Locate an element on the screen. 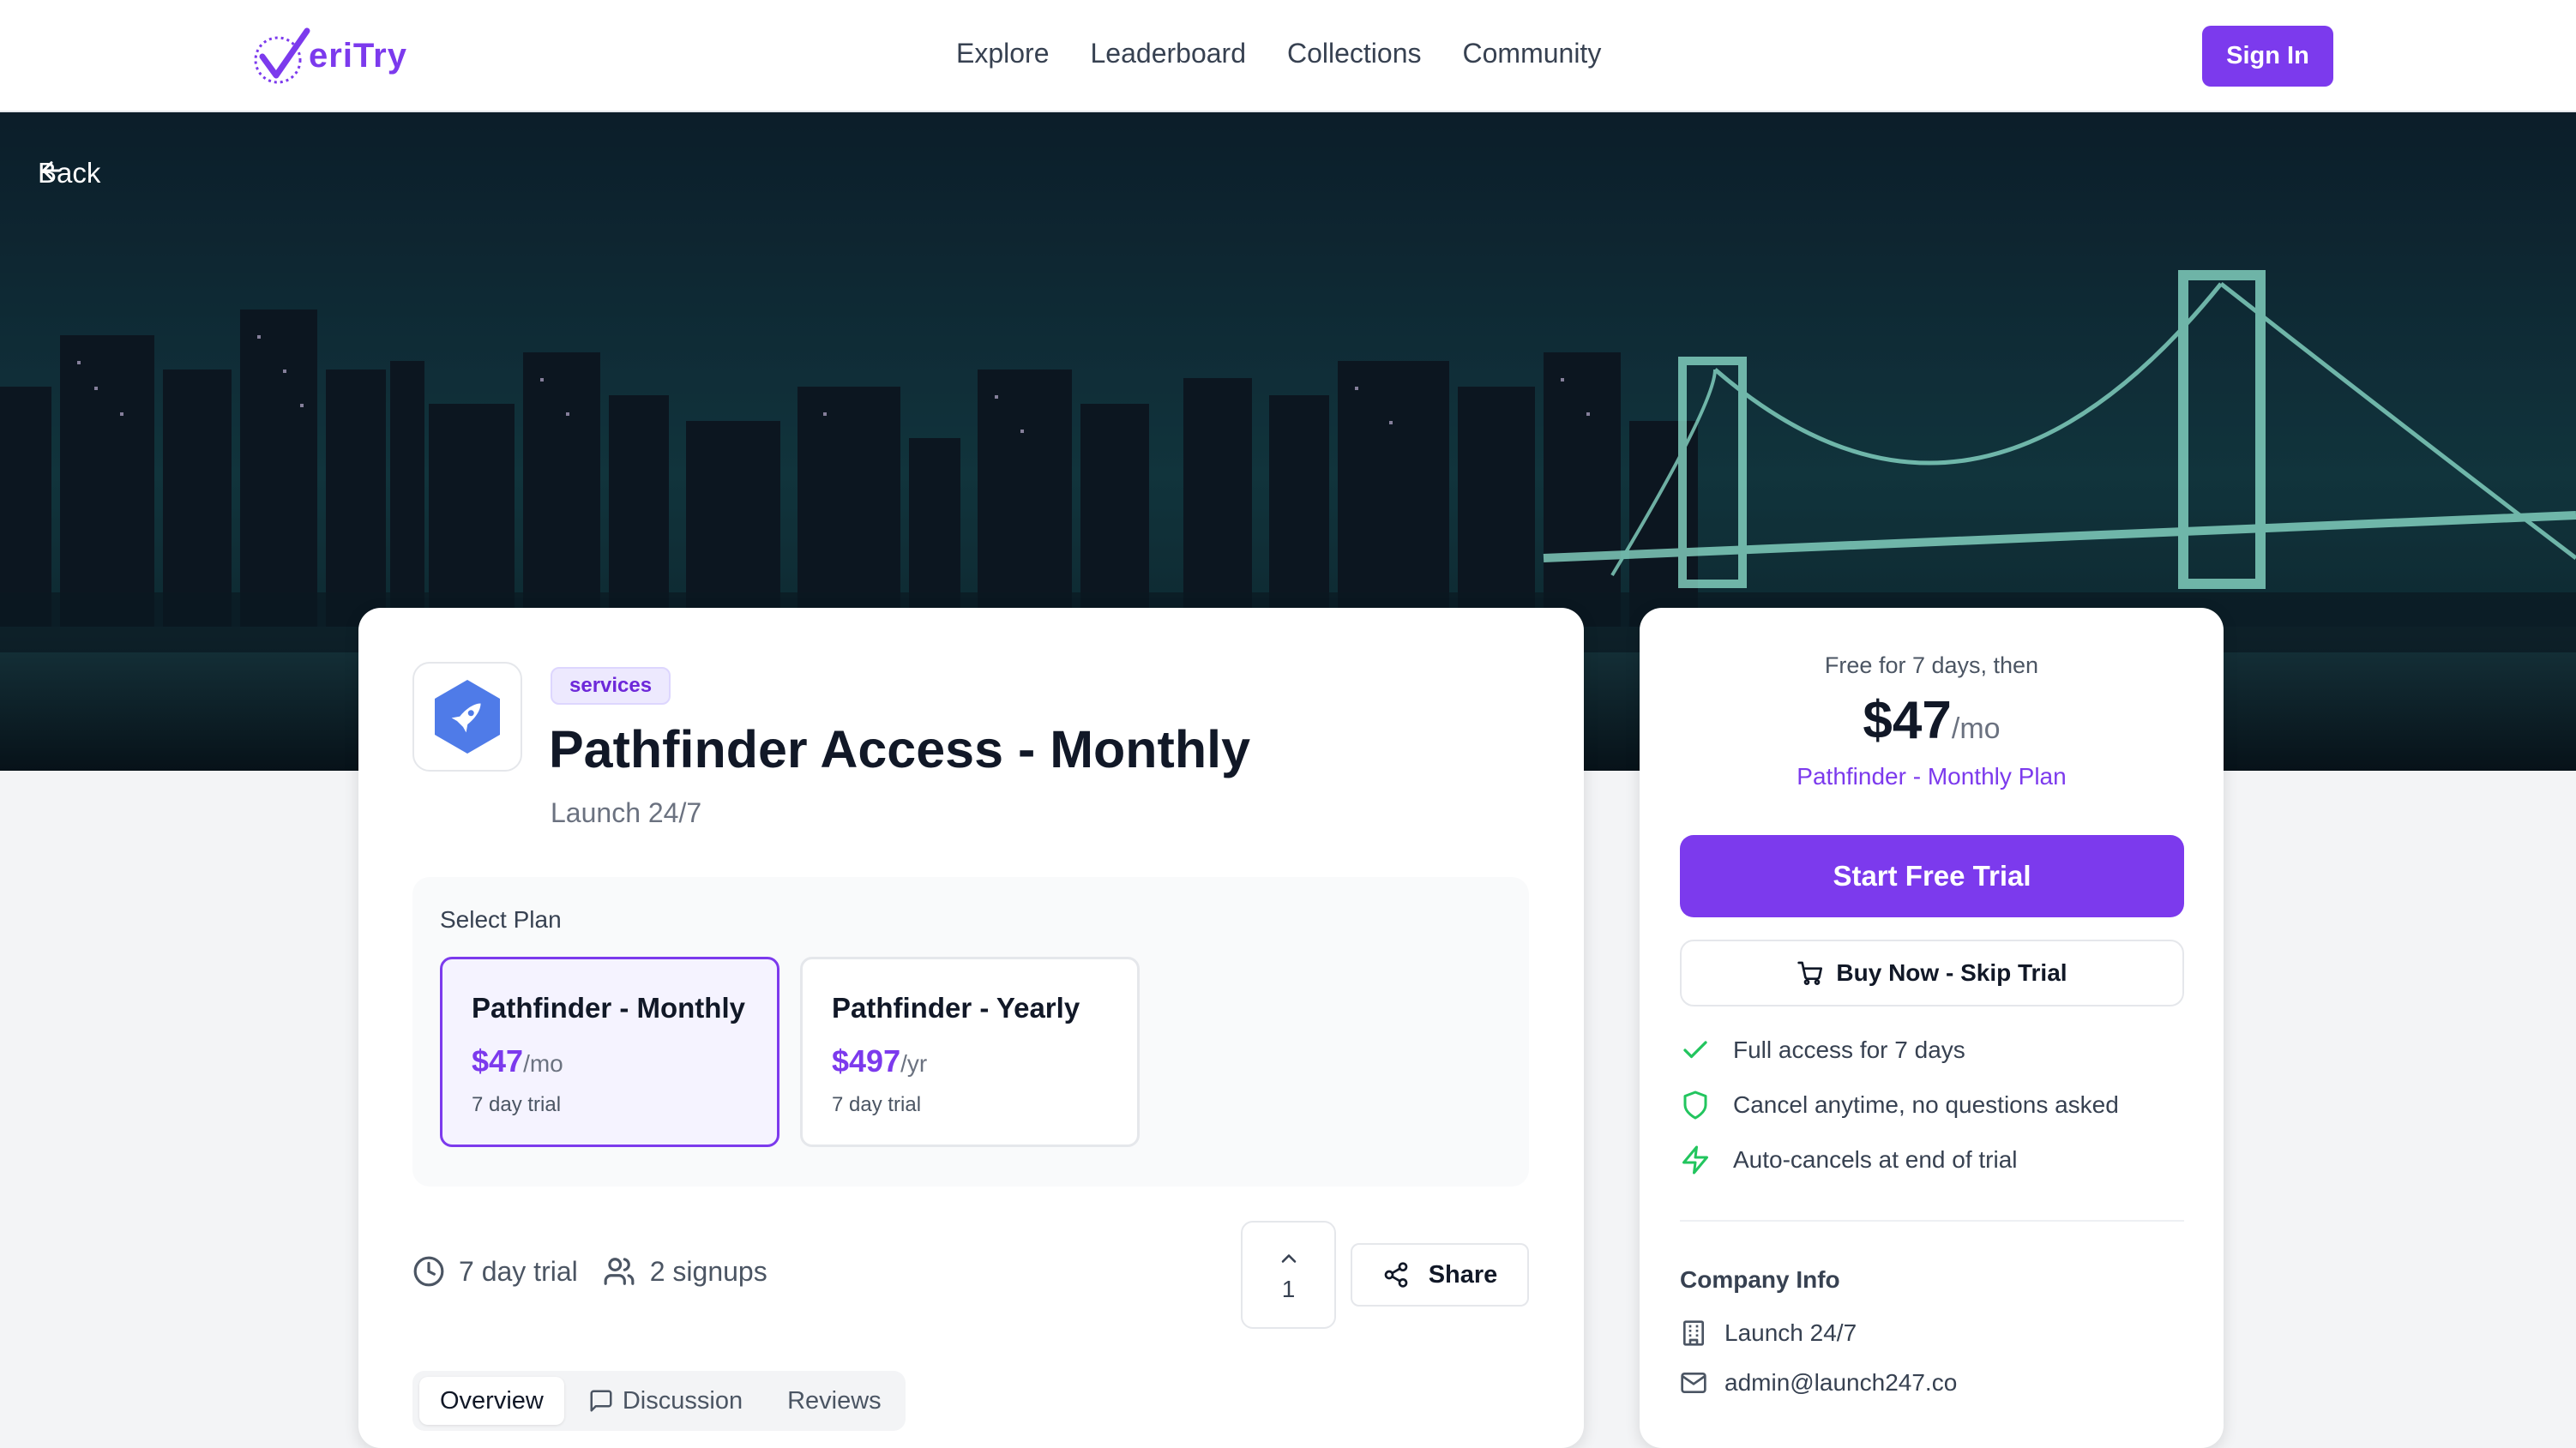  select-plan-label: Select Plan is located at coordinates (501, 919).